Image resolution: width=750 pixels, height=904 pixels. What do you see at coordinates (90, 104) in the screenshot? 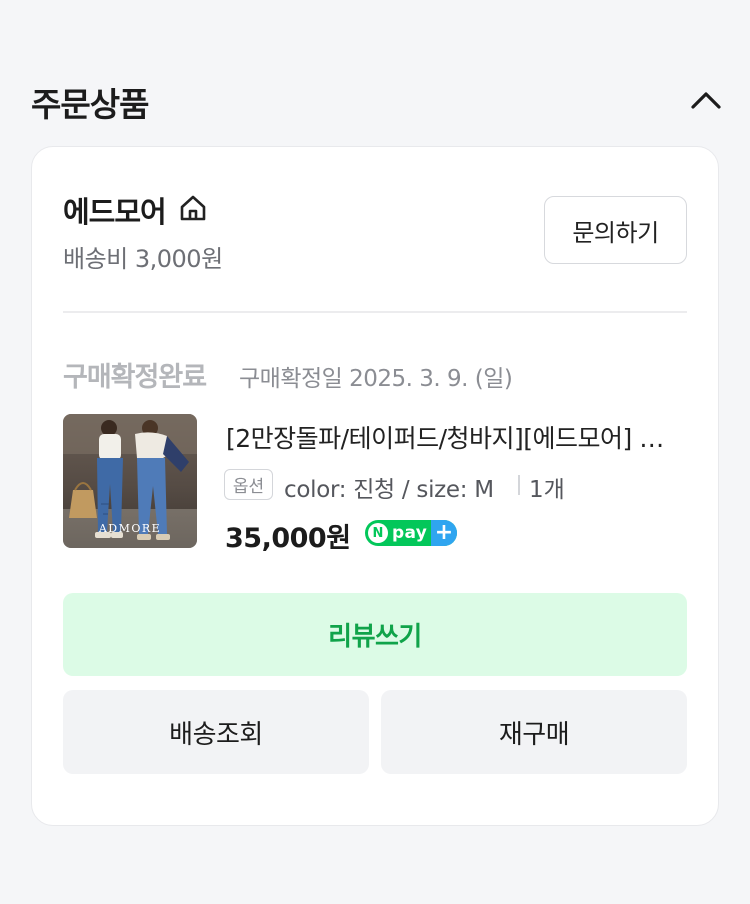
I see `section-title: 주문상품` at bounding box center [90, 104].